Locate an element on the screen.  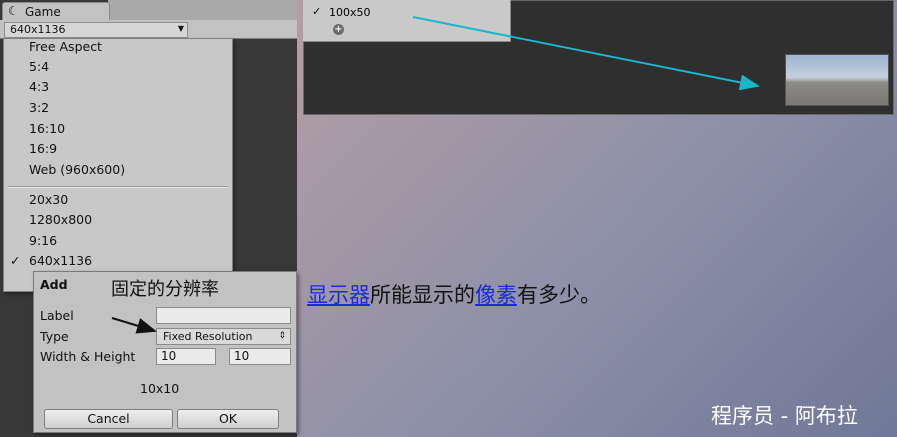
caption: 显示器所能显示的像素有多少。 is located at coordinates (454, 294).